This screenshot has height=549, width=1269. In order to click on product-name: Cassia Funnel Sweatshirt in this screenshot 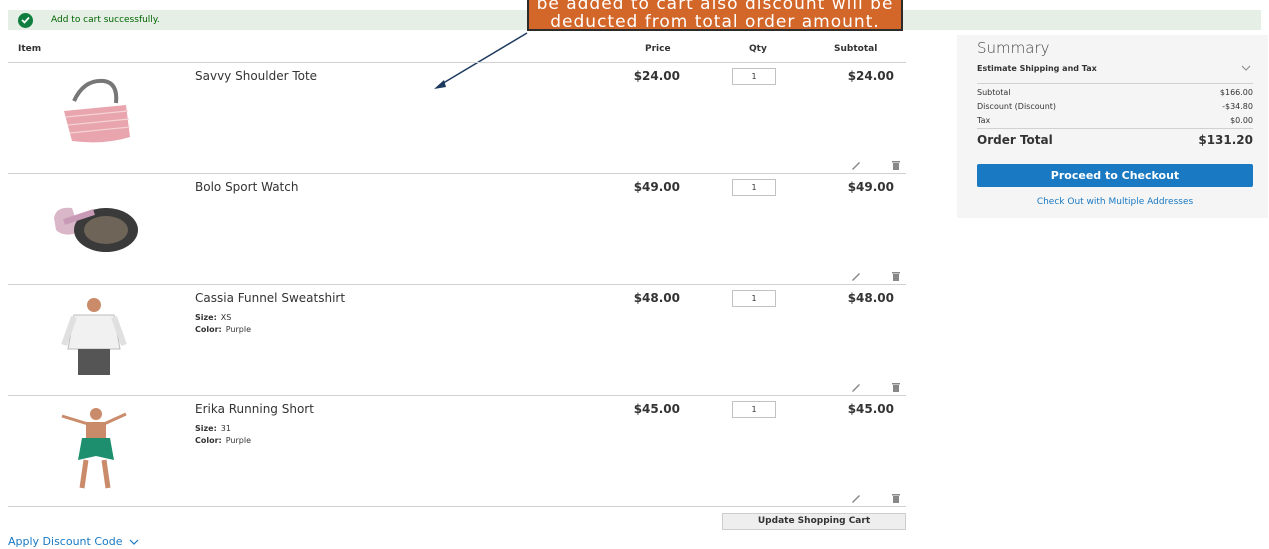, I will do `click(270, 298)`.